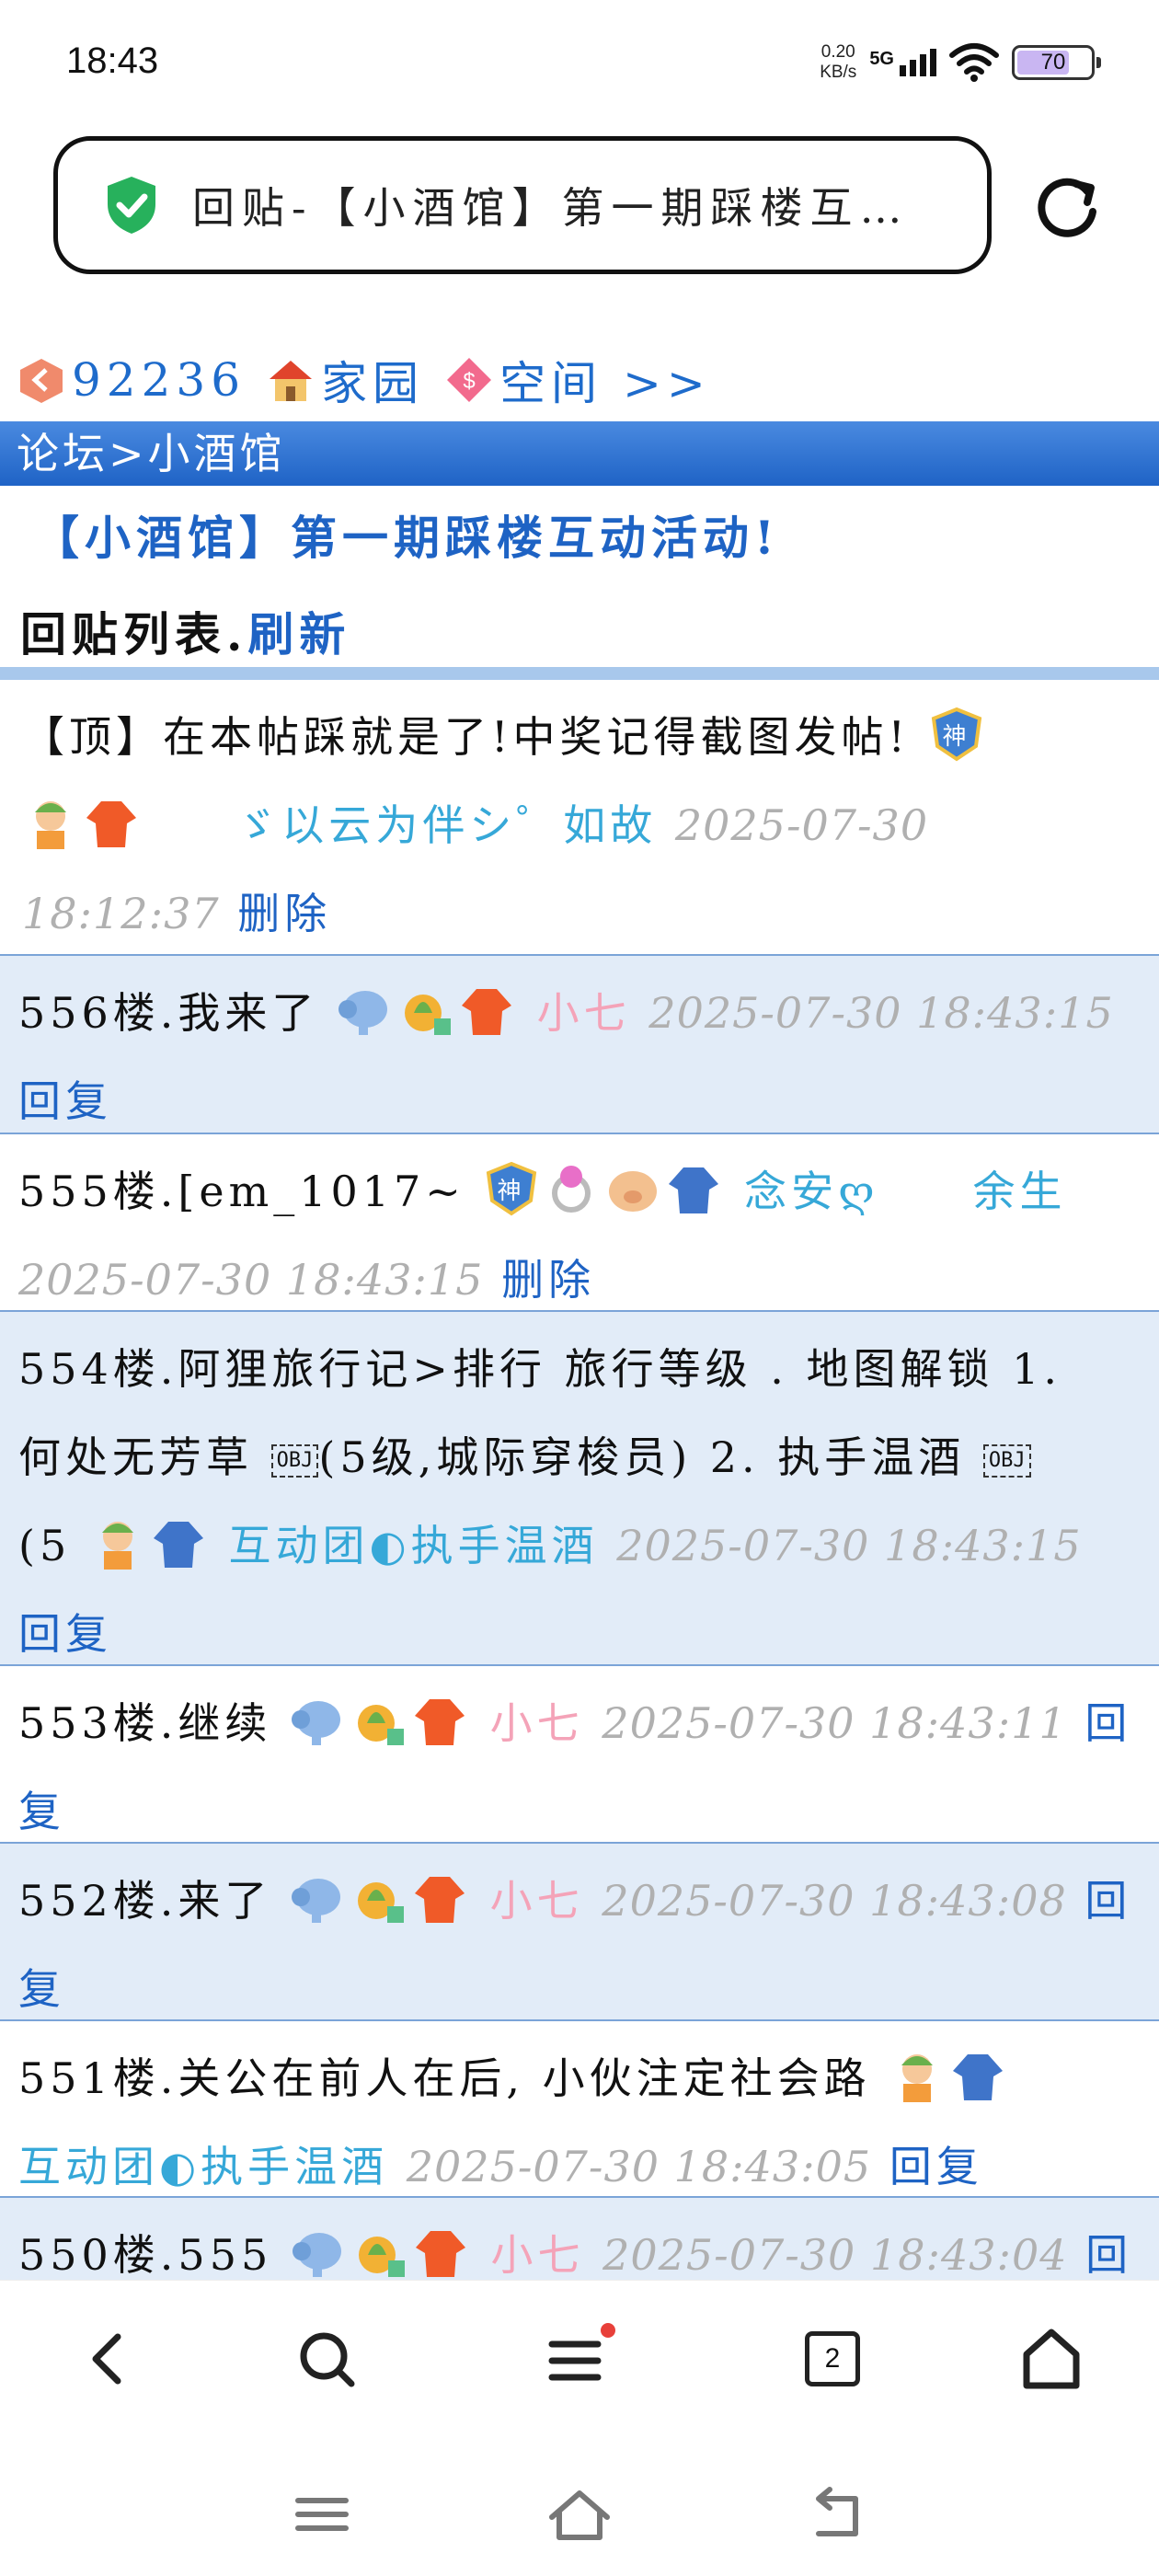  Describe the element at coordinates (579, 2239) in the screenshot. I see `reply-550: 550楼.555 小七 2025-07-30 18:43:04 回复` at that location.